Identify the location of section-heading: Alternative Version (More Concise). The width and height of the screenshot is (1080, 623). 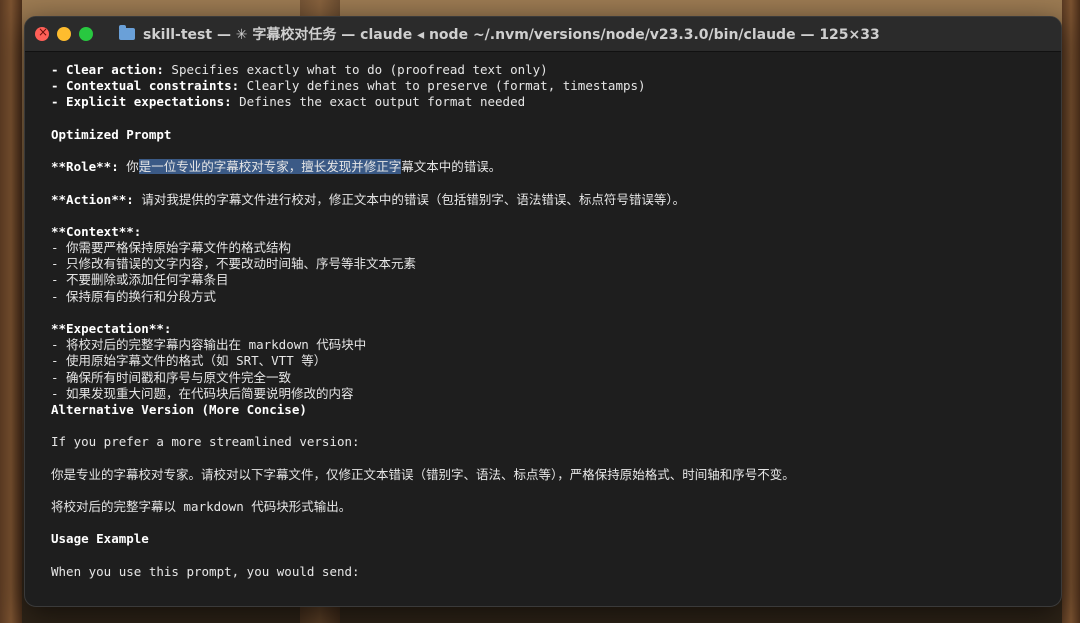
(179, 409).